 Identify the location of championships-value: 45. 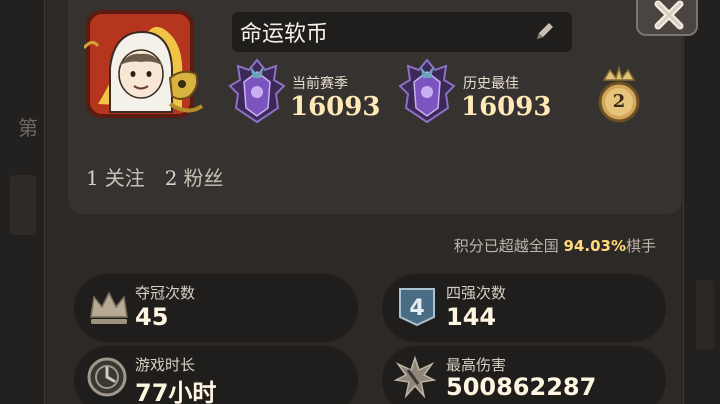
(152, 317).